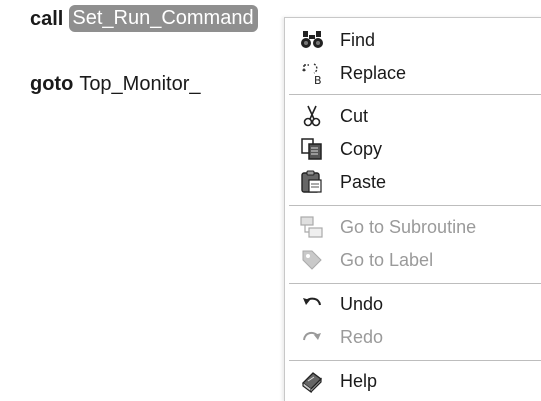 Image resolution: width=541 pixels, height=401 pixels. Describe the element at coordinates (413, 149) in the screenshot. I see `menu-item-copy: Copy` at that location.